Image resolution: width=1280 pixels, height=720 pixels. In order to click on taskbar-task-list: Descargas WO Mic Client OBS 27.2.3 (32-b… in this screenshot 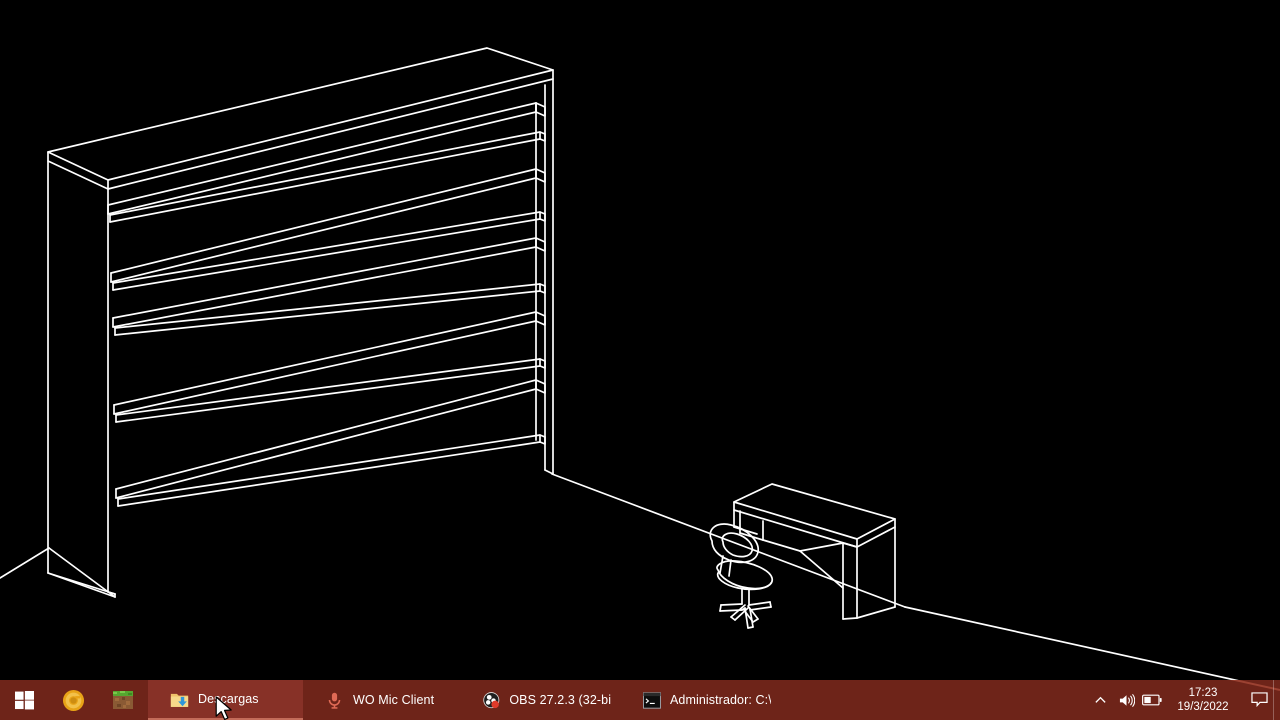, I will do `click(617, 700)`.